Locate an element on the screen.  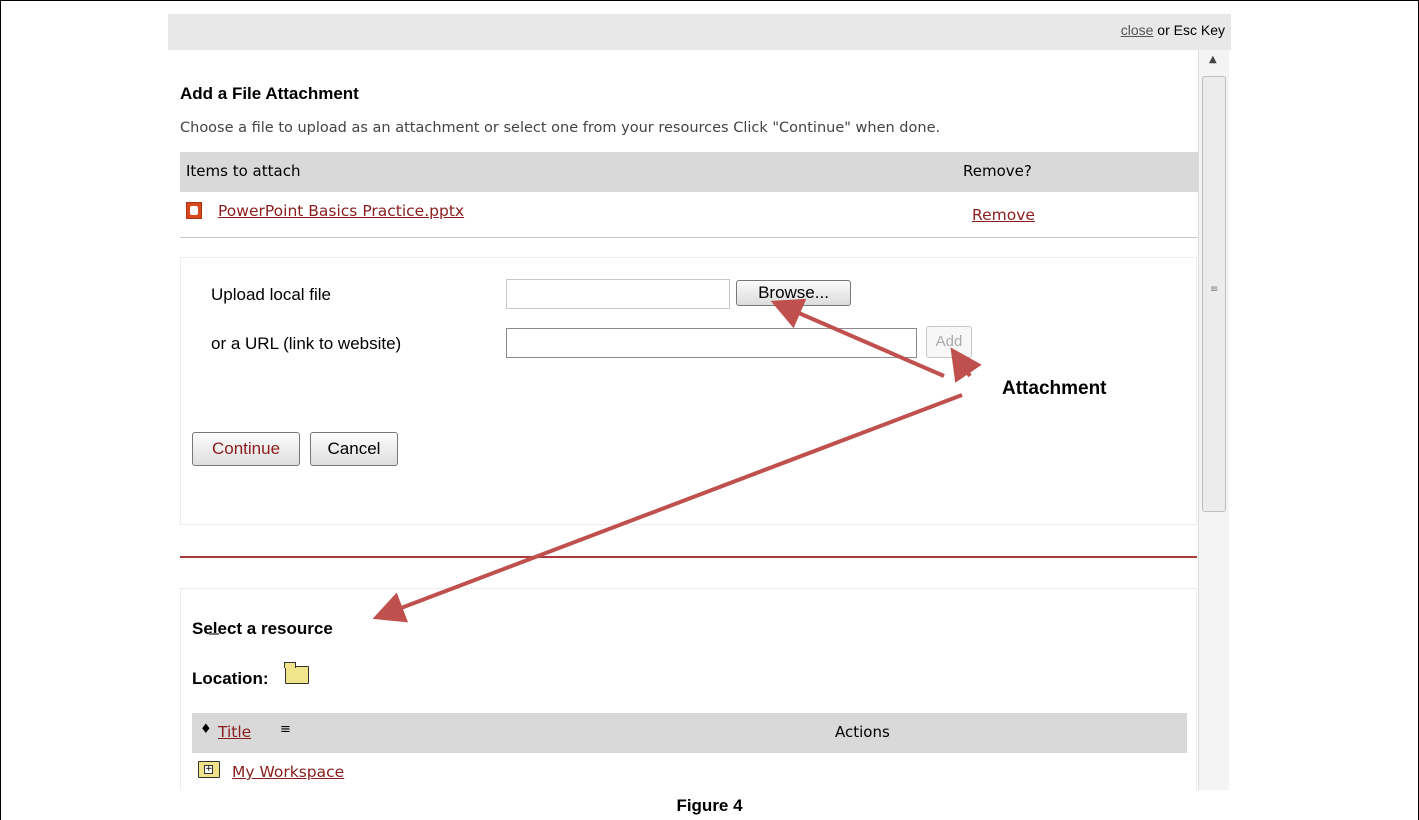
pptx-file-icon is located at coordinates (194, 210).